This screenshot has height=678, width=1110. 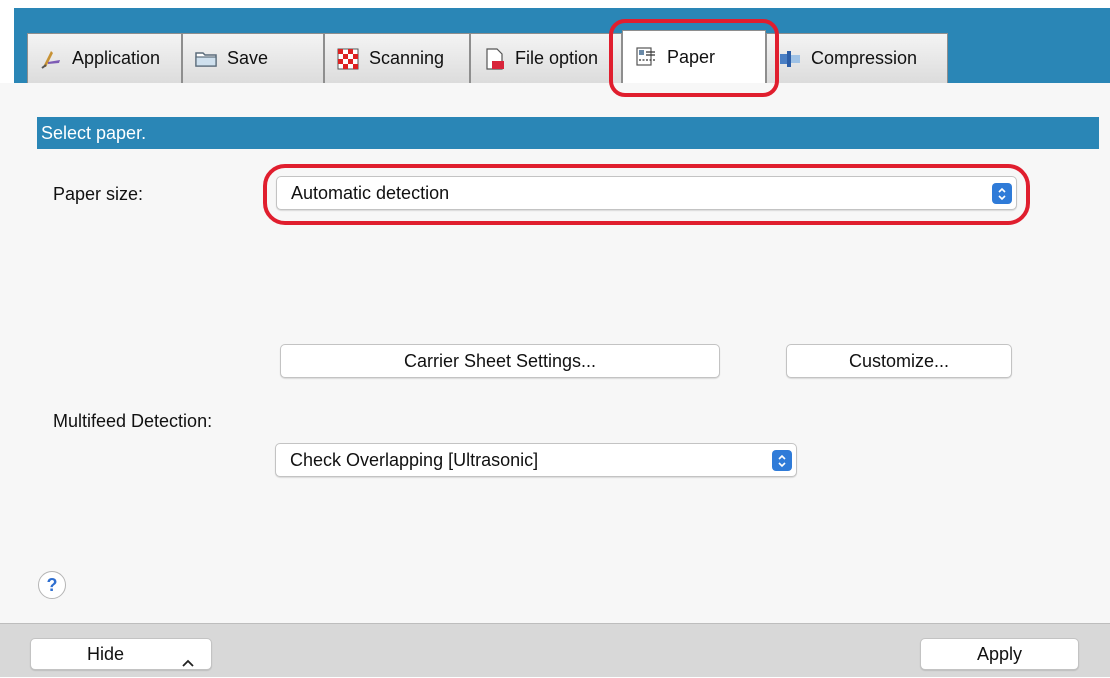 I want to click on tab-save: Save, so click(x=253, y=58).